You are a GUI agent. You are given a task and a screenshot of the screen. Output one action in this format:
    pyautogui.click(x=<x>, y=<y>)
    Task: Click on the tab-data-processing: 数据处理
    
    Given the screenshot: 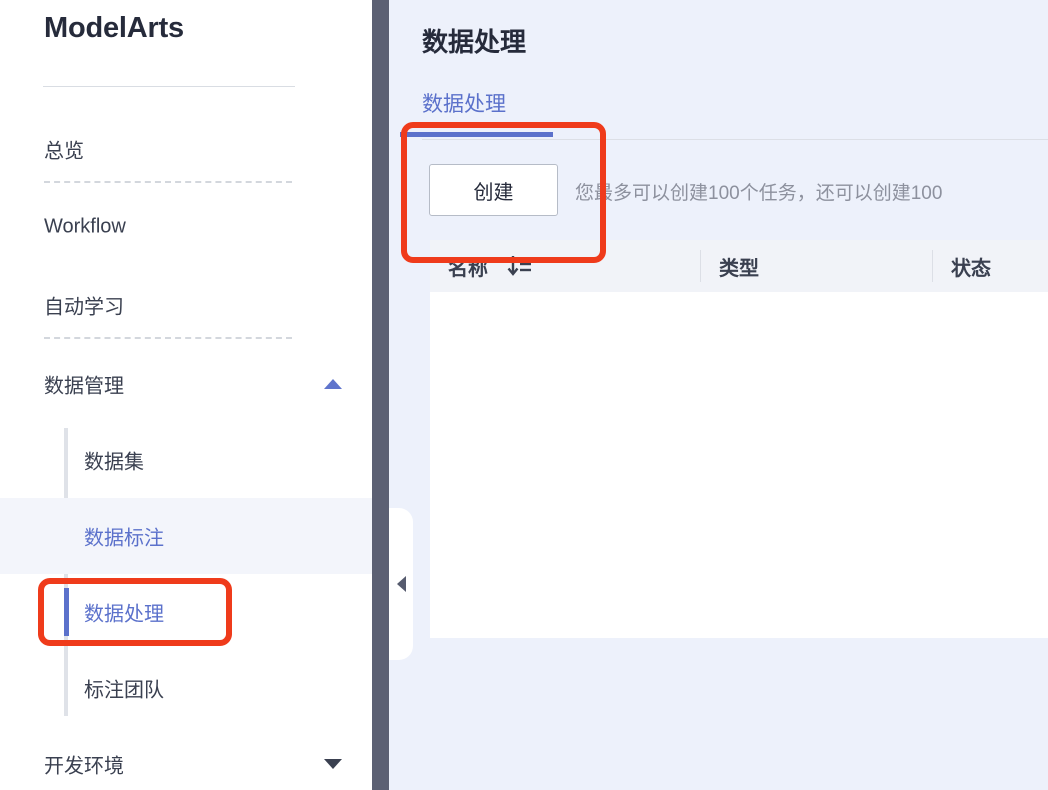 What is the action you would take?
    pyautogui.click(x=464, y=107)
    